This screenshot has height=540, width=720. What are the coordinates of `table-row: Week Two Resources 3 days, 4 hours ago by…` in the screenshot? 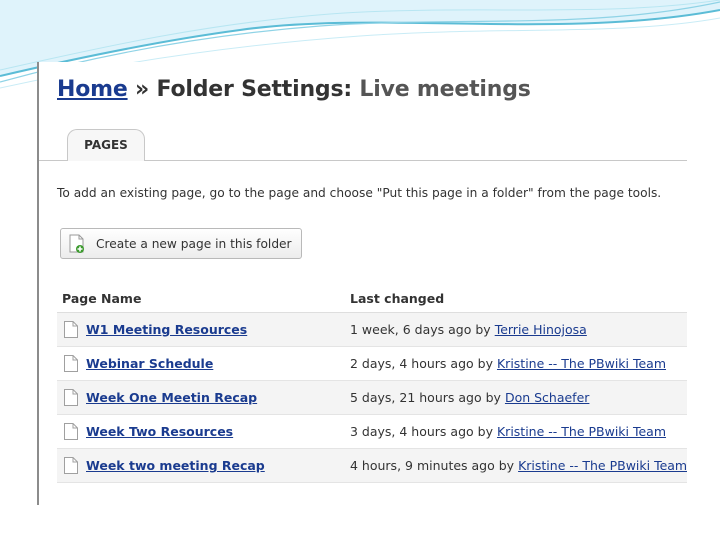 It's located at (372, 432).